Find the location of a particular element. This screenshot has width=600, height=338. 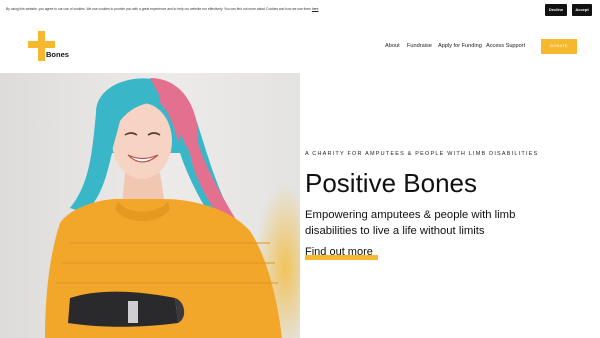

logo-text: Bones is located at coordinates (57, 54).